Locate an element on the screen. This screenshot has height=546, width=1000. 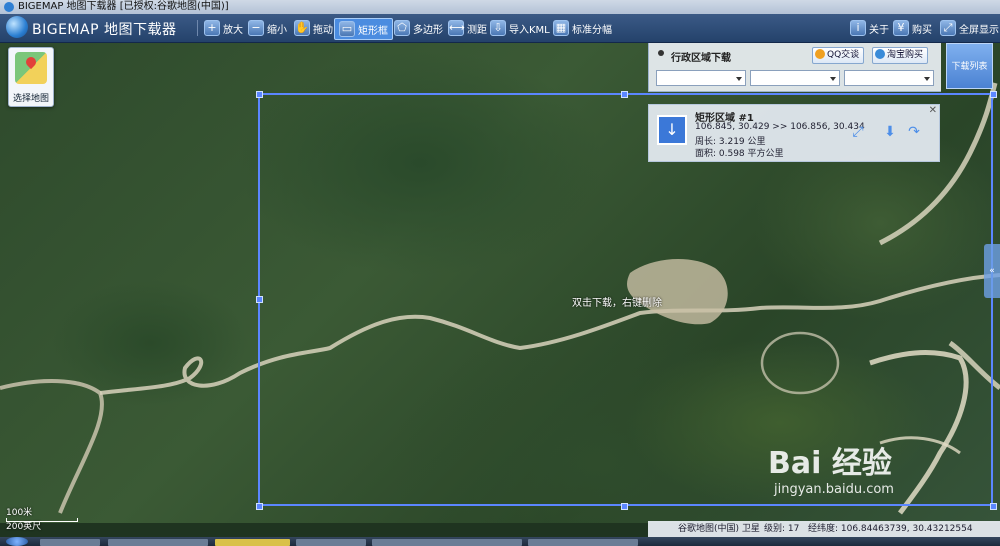
resize-handle-ne is located at coordinates (993, 94).